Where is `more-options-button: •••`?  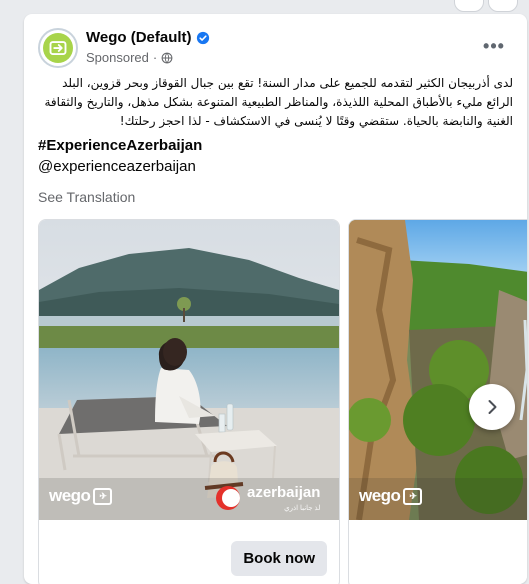
more-options-button: ••• is located at coordinates (494, 46).